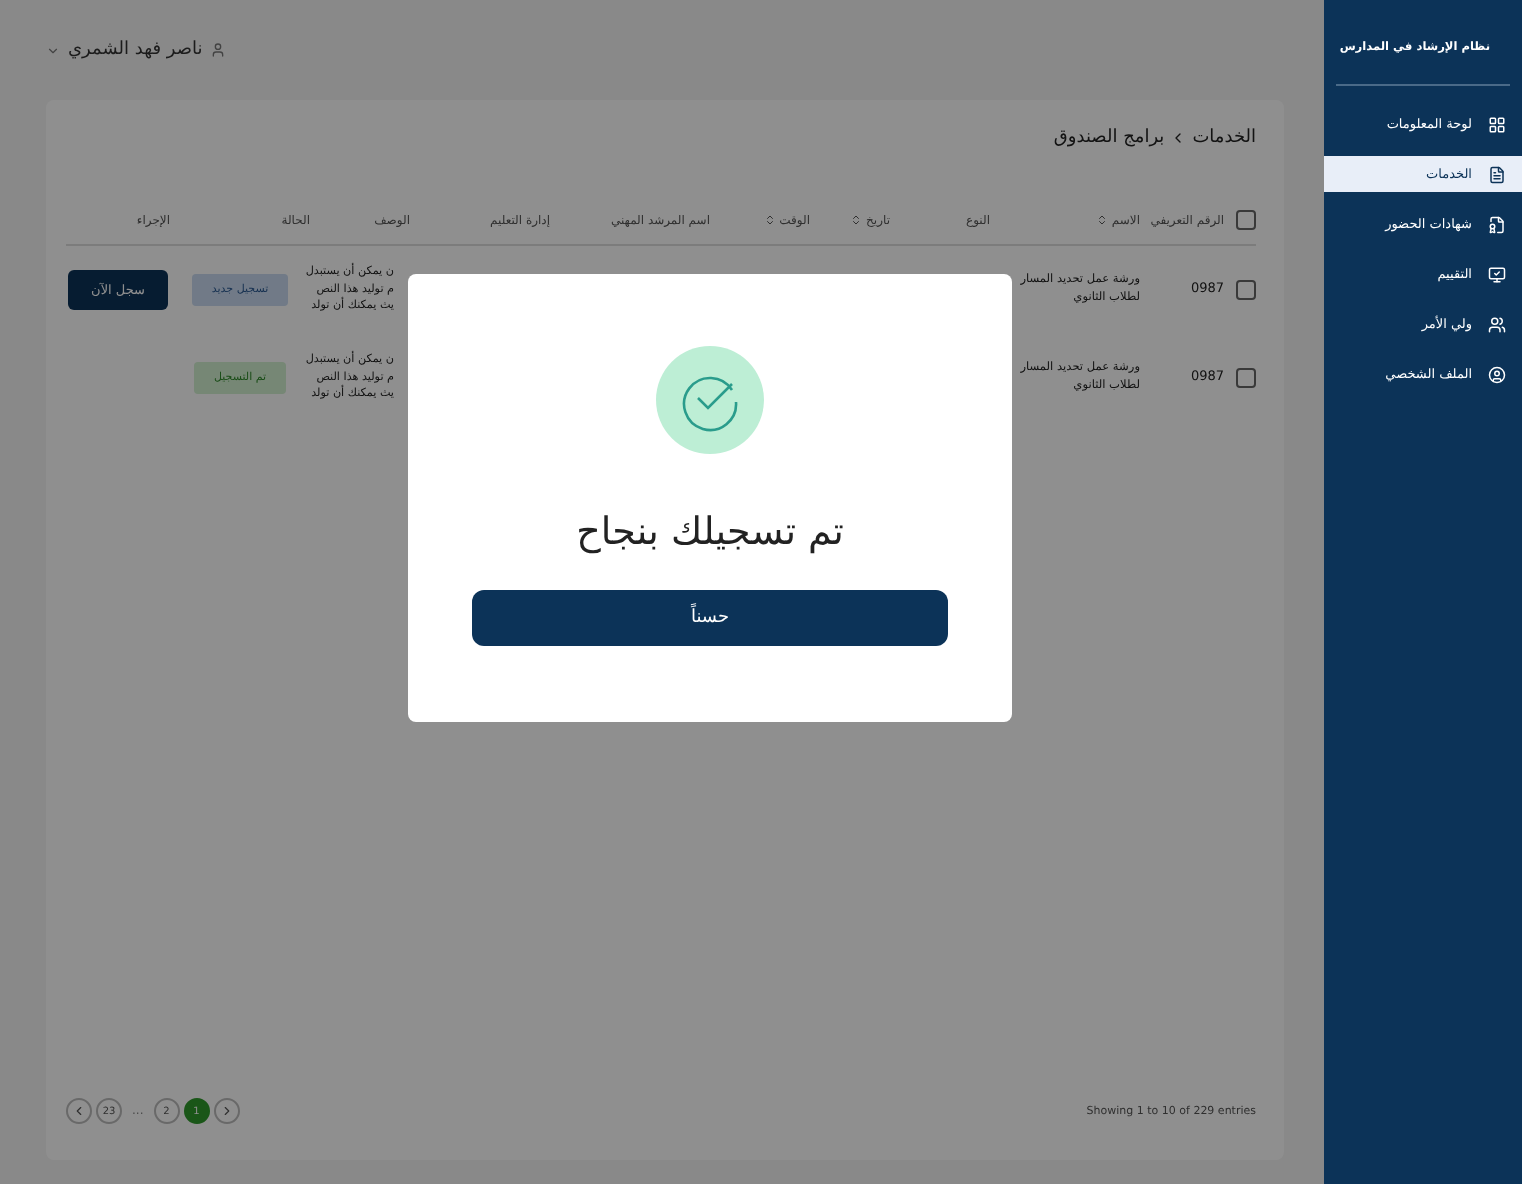 This screenshot has width=1522, height=1184. Describe the element at coordinates (1109, 138) in the screenshot. I see `breadcrumb-current: برامج الصندوق` at that location.